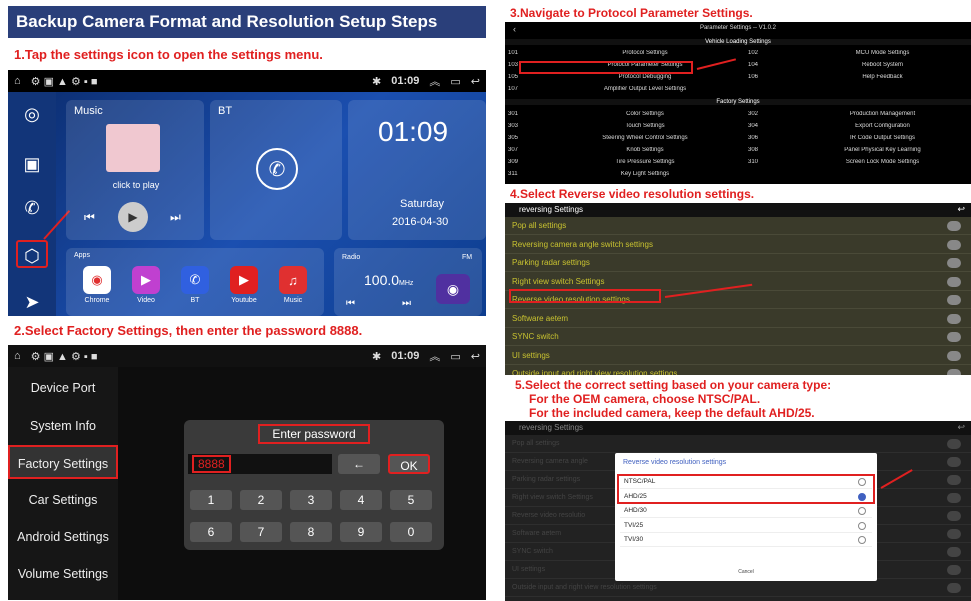  What do you see at coordinates (738, 56) in the screenshot?
I see `param-row: 101 Protocol Settings 102 MCU Mode Settings` at bounding box center [738, 56].